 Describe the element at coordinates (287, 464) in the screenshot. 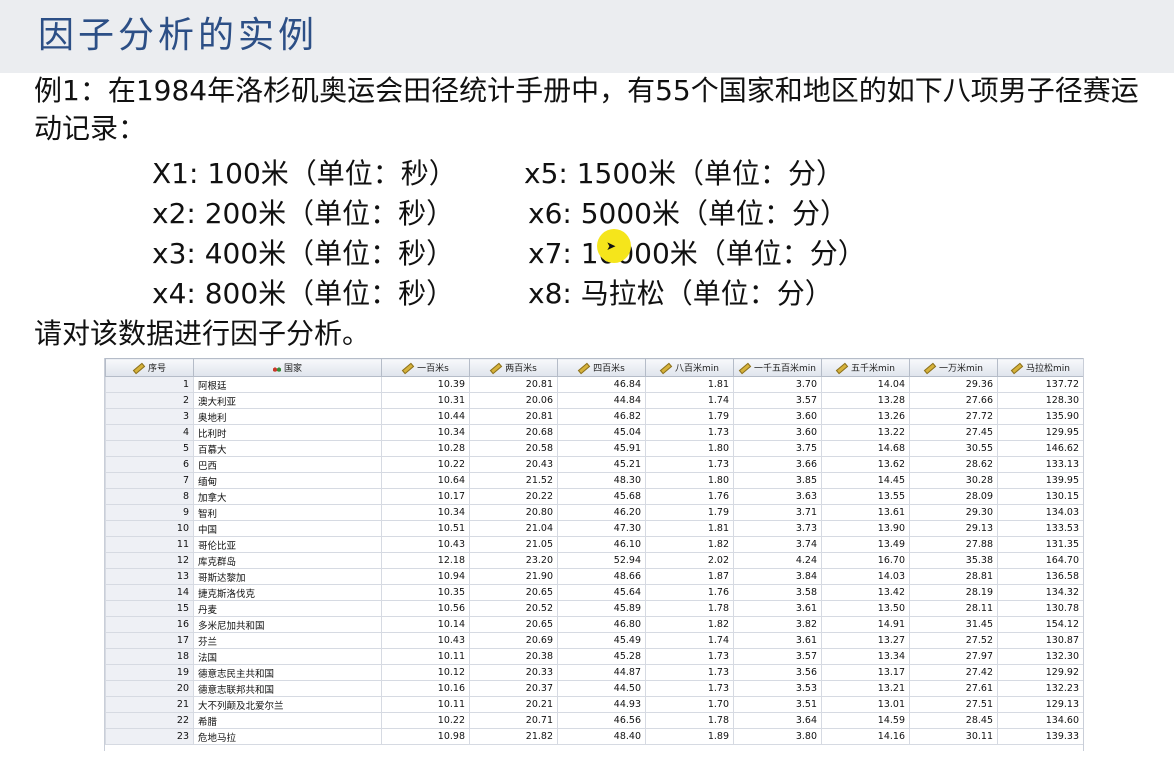

I see `country-cell: 巴西` at that location.